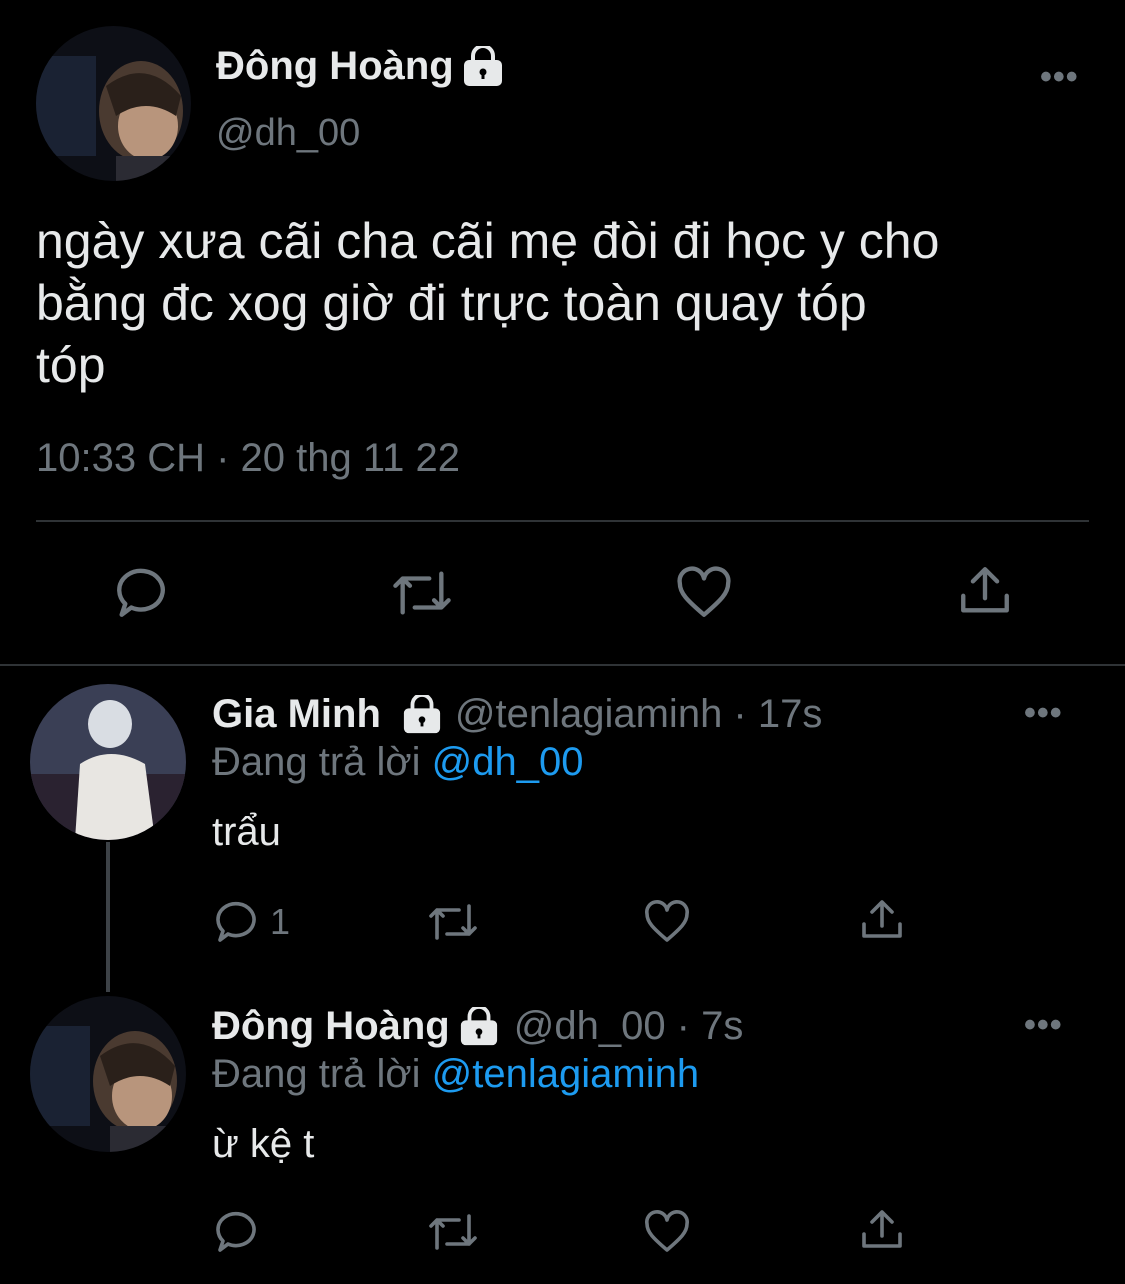 The width and height of the screenshot is (1125, 1284). I want to click on reply2-display-name: Đông Hoàng, so click(331, 1026).